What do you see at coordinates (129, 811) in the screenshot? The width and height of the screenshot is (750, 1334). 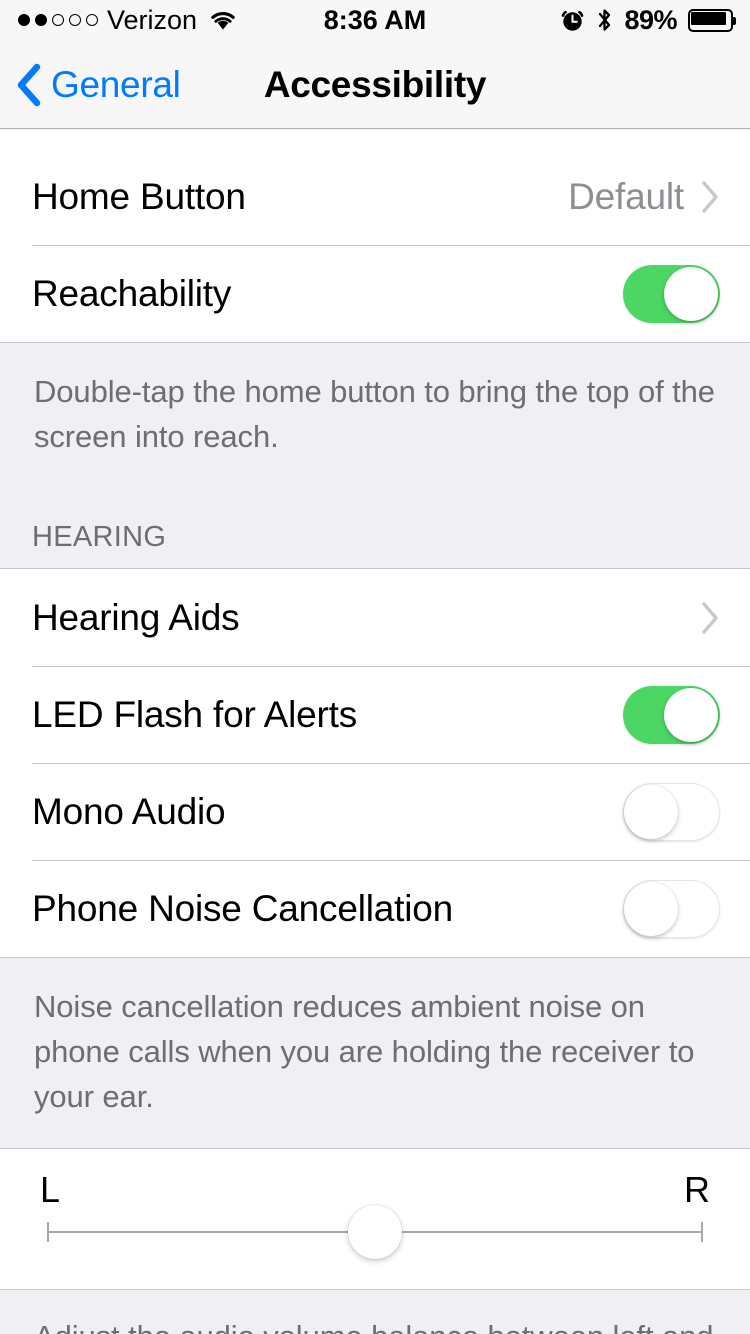 I see `row-mono-audio-label: Mono Audio` at bounding box center [129, 811].